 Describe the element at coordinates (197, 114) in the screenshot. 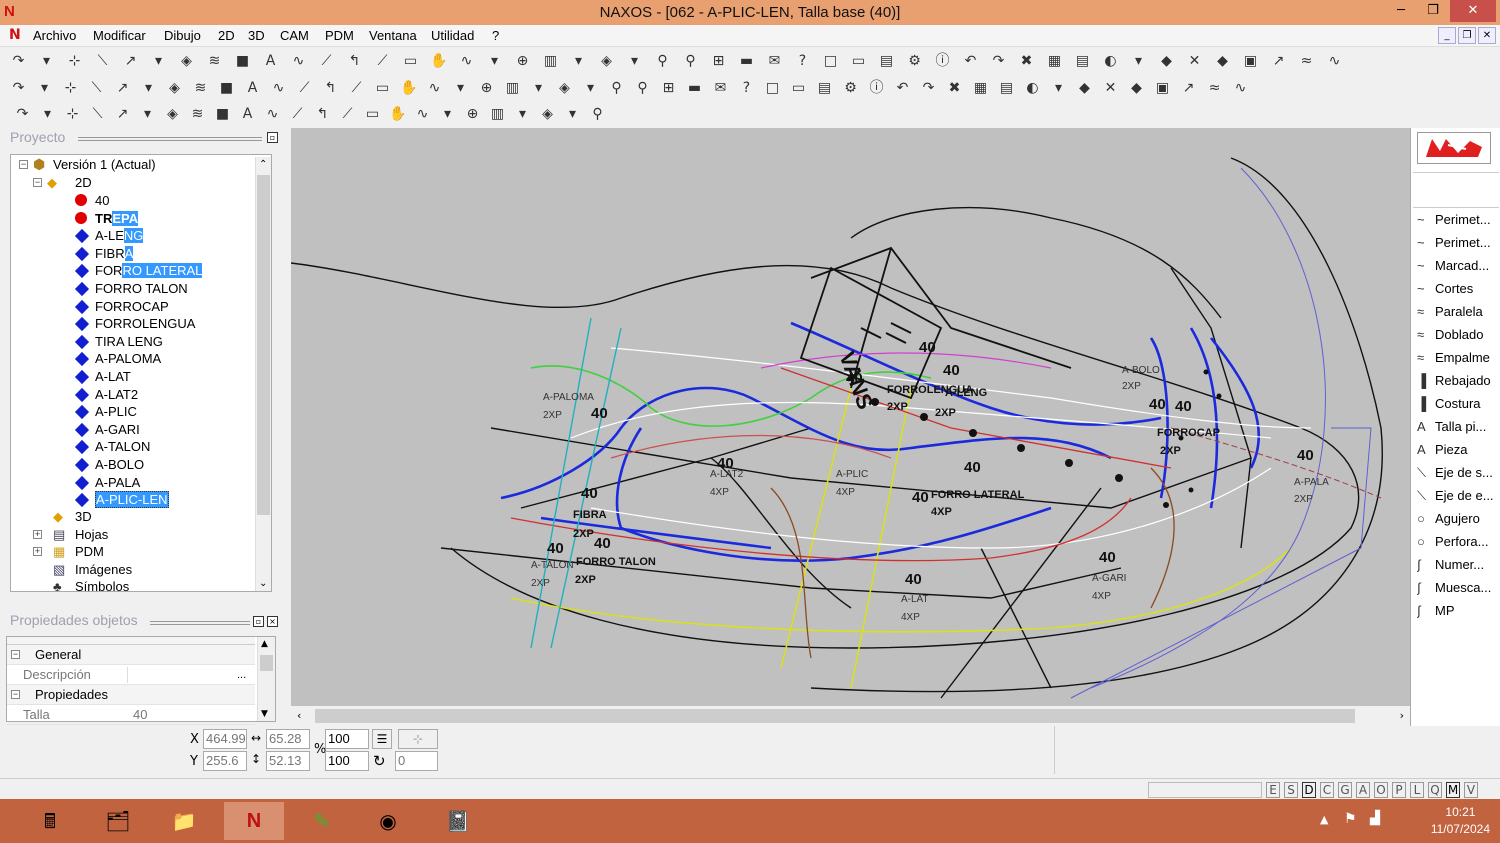

I see `edit-tool-icon: ≋` at that location.